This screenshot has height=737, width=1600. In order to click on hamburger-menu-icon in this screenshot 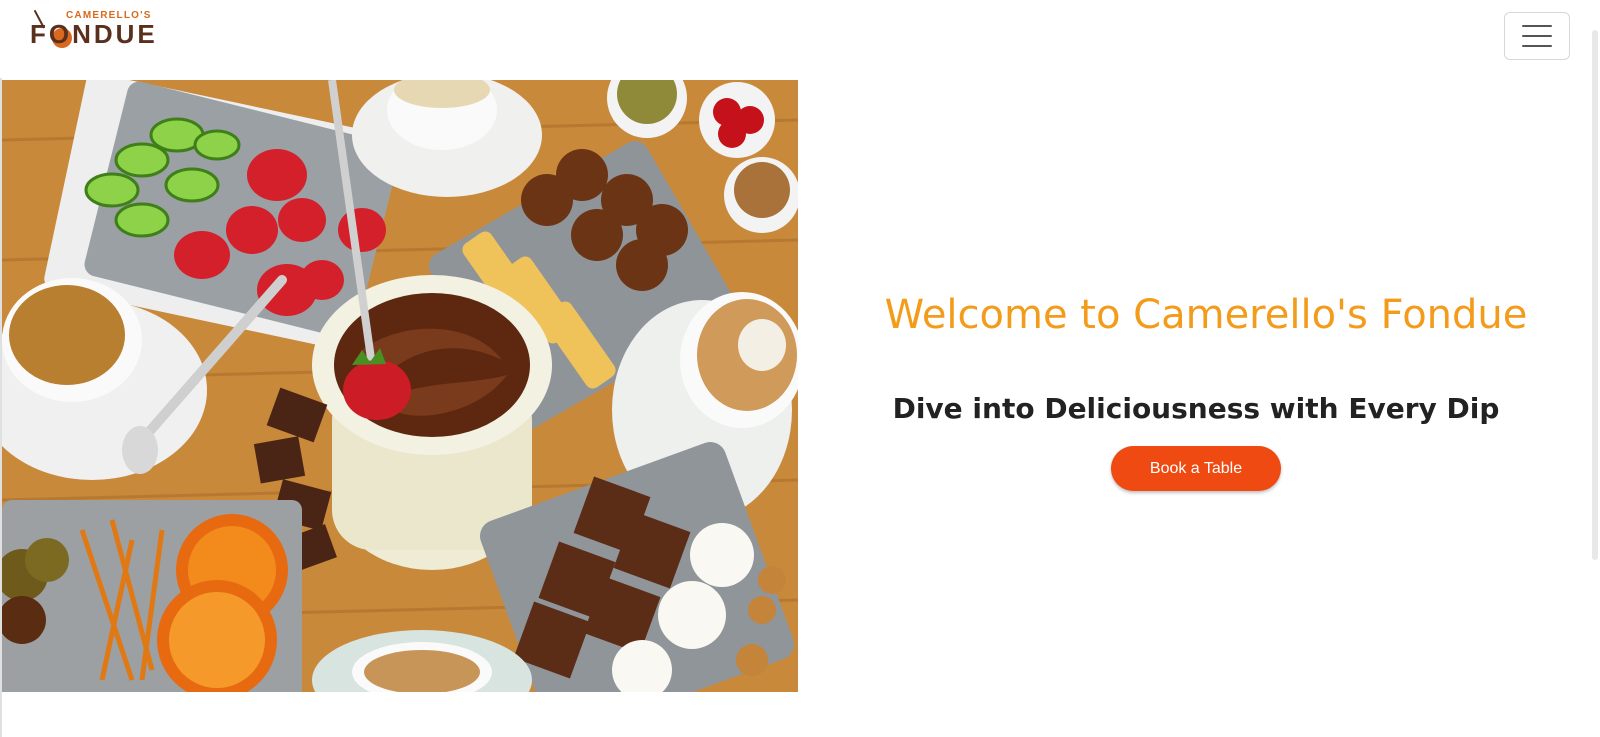, I will do `click(1537, 26)`.